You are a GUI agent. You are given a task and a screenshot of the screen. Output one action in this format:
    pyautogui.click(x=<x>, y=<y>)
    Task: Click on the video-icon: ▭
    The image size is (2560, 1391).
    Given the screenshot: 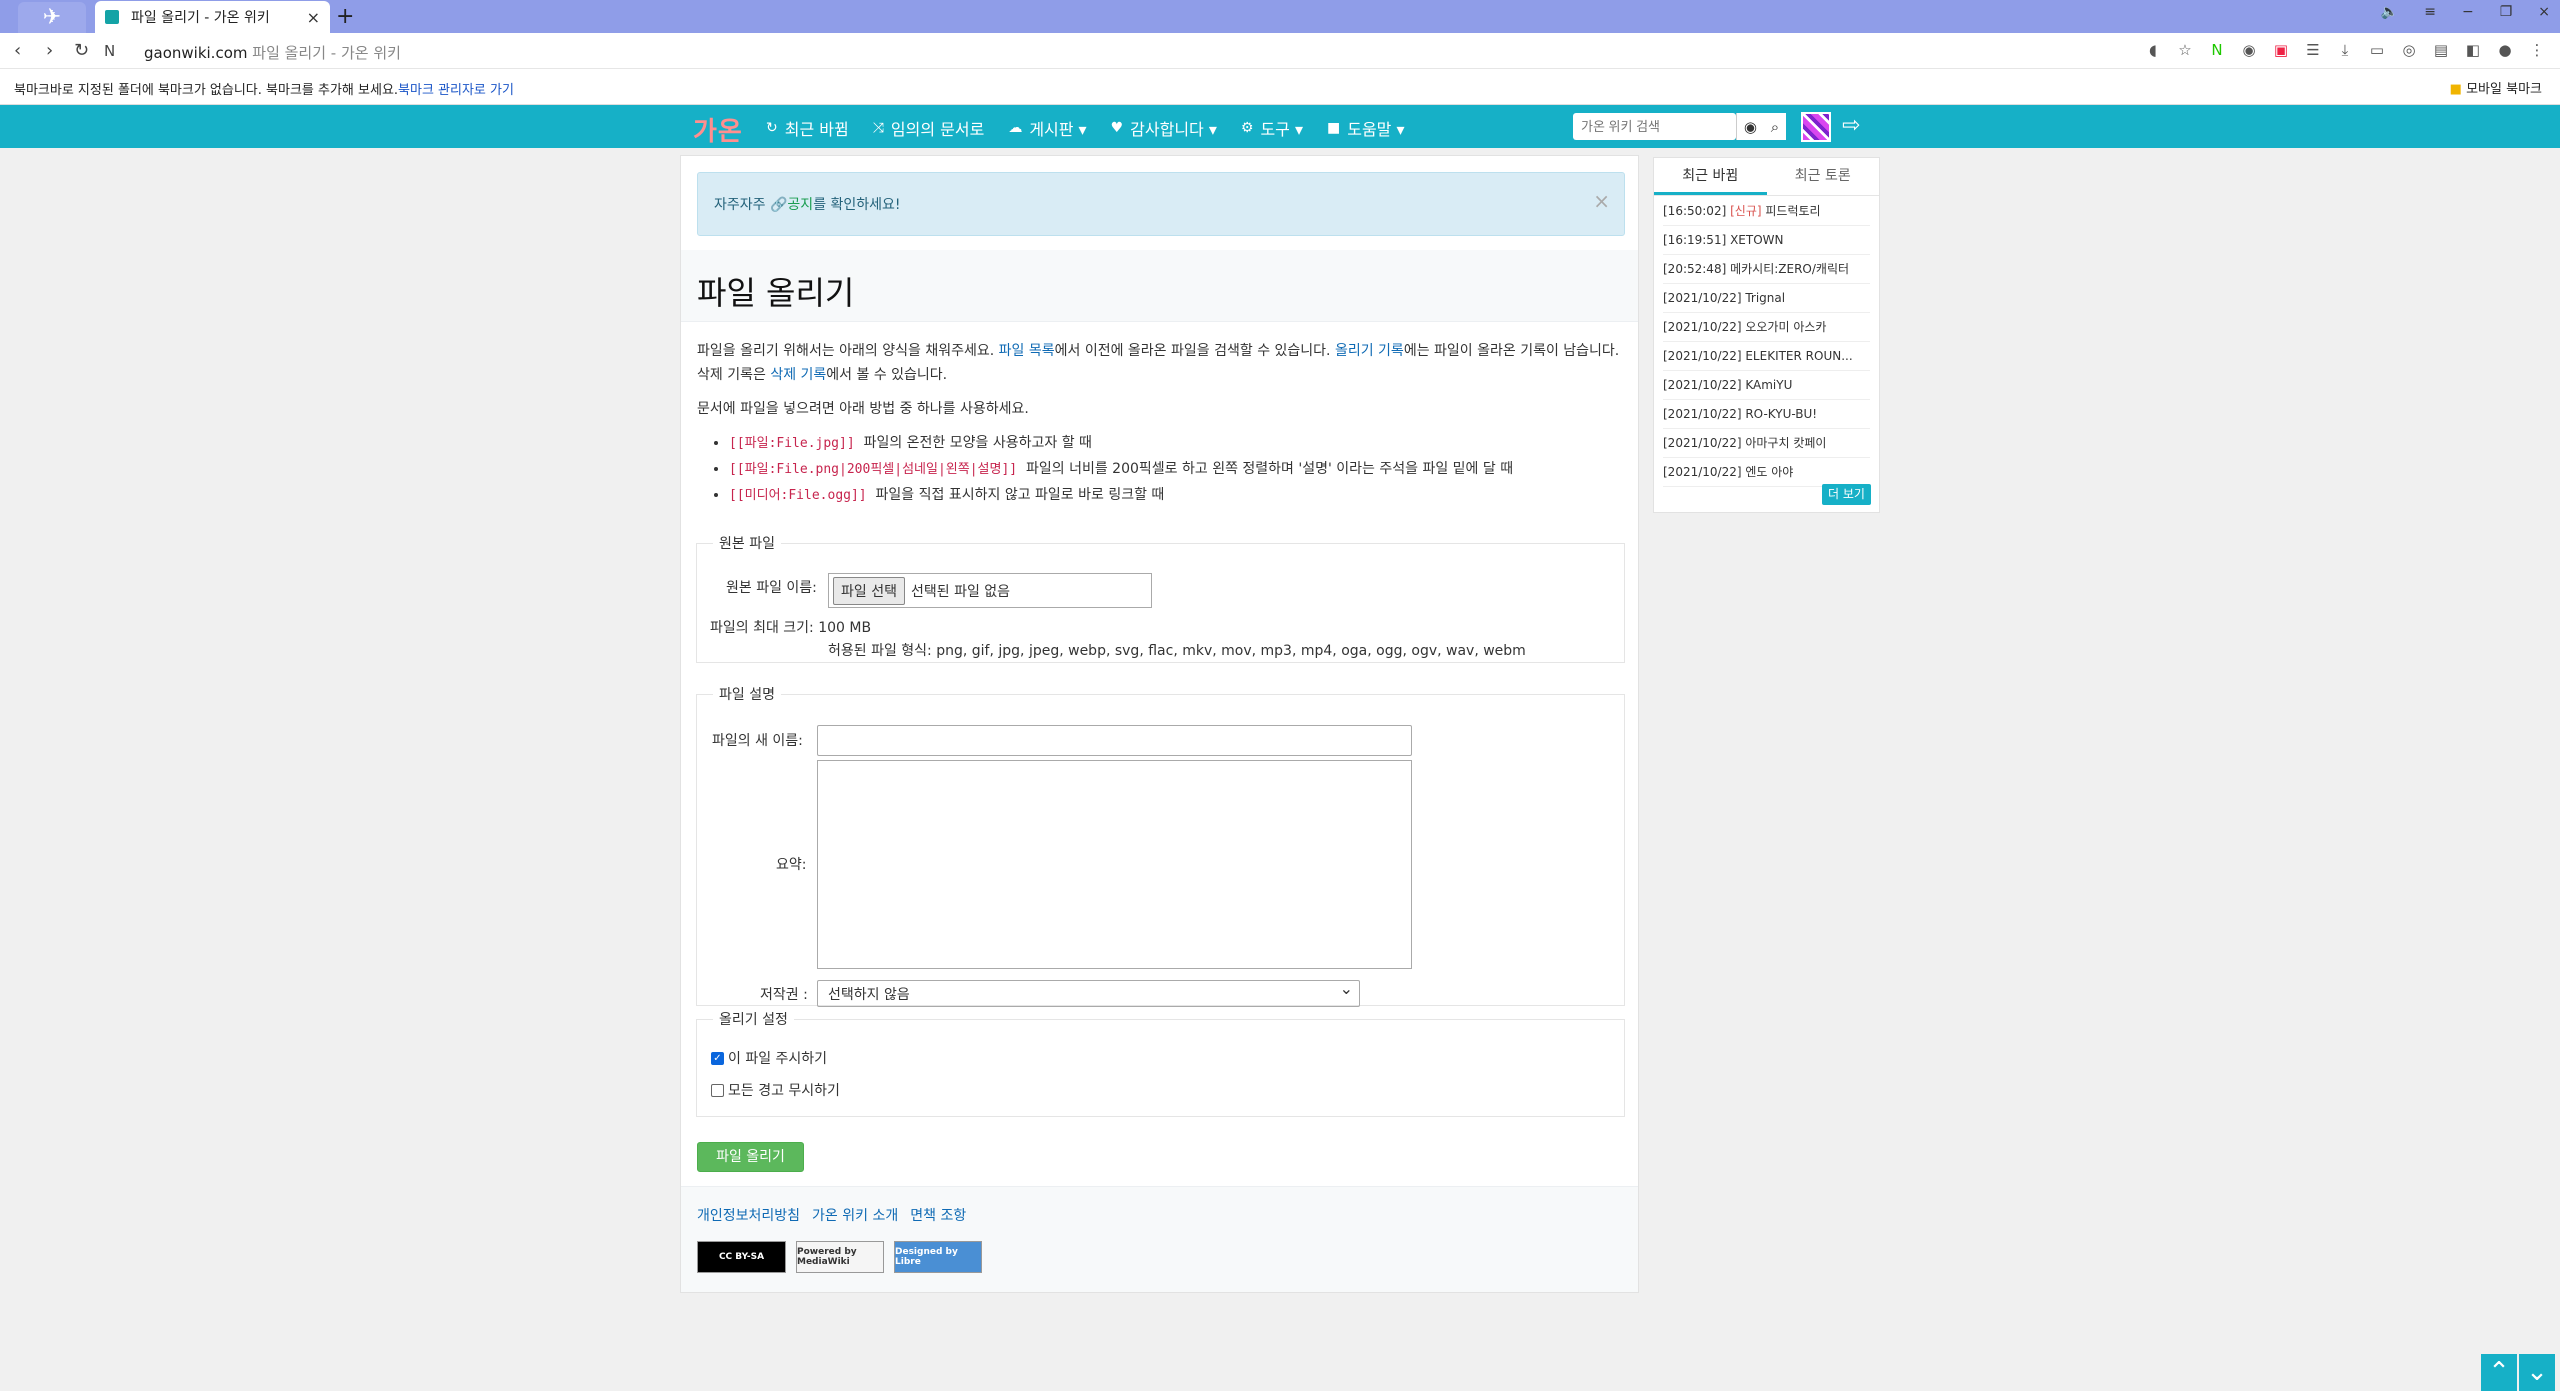 What is the action you would take?
    pyautogui.click(x=2377, y=50)
    